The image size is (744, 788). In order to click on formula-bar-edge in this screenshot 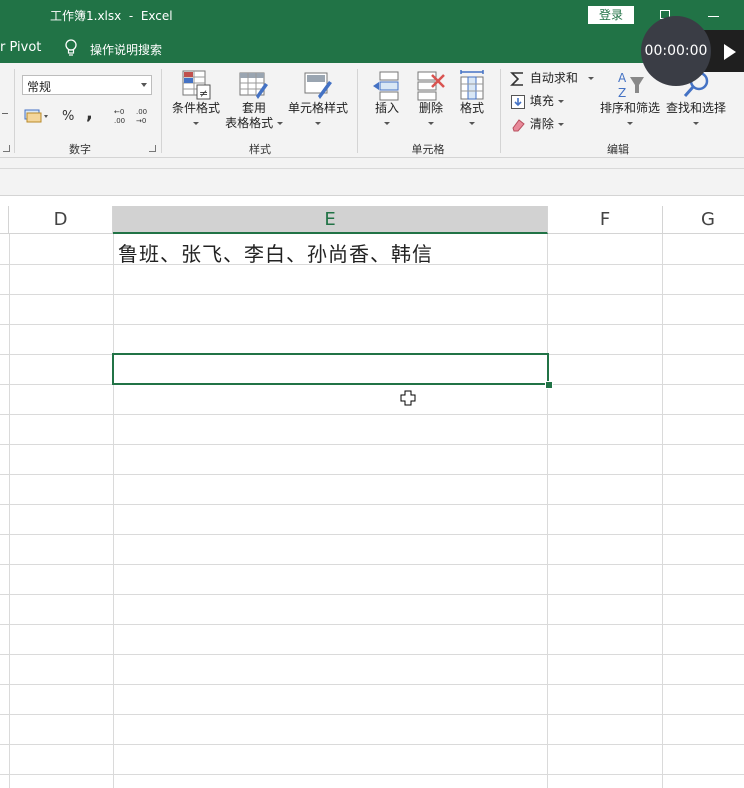, I will do `click(372, 168)`.